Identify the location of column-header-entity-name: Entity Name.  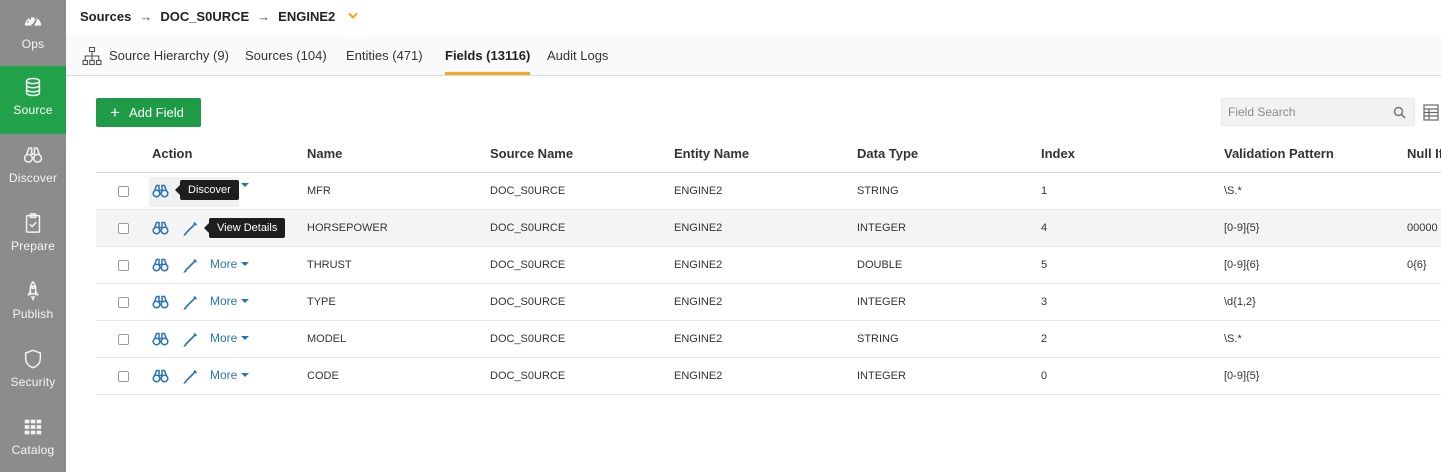
(711, 153).